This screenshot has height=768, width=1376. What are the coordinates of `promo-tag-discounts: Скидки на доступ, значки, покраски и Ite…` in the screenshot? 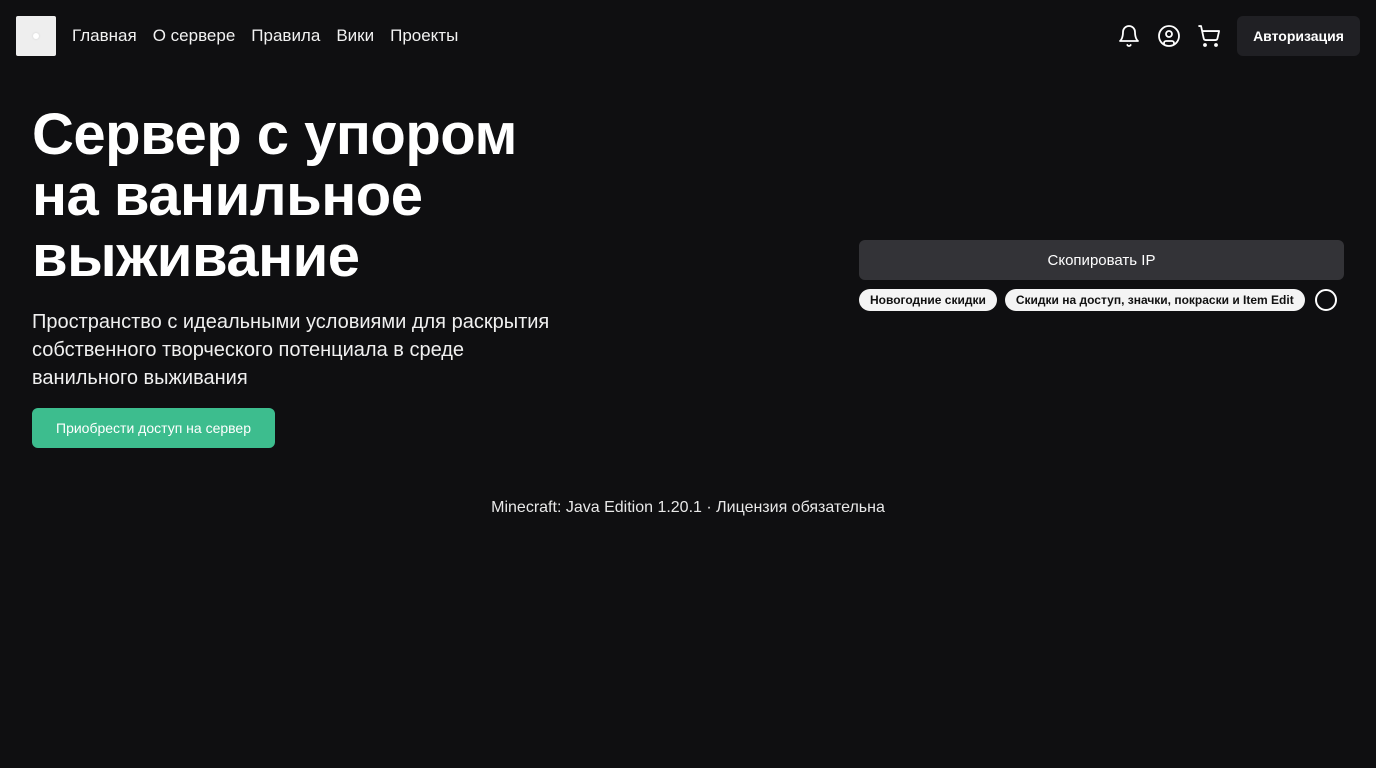 It's located at (1154, 300).